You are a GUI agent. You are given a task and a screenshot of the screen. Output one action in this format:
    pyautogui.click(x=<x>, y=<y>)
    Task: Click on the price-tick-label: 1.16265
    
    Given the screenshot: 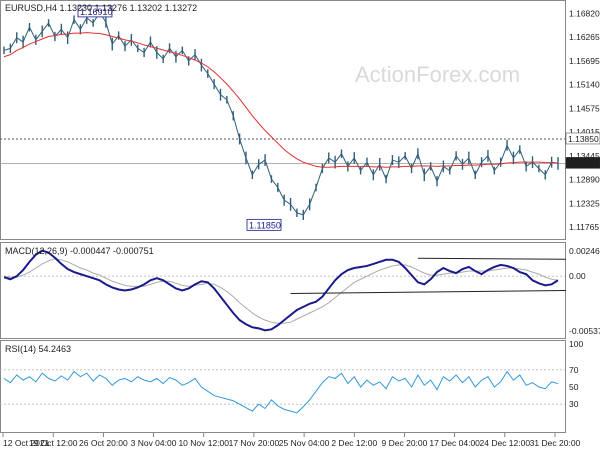 What is the action you would take?
    pyautogui.click(x=584, y=37)
    